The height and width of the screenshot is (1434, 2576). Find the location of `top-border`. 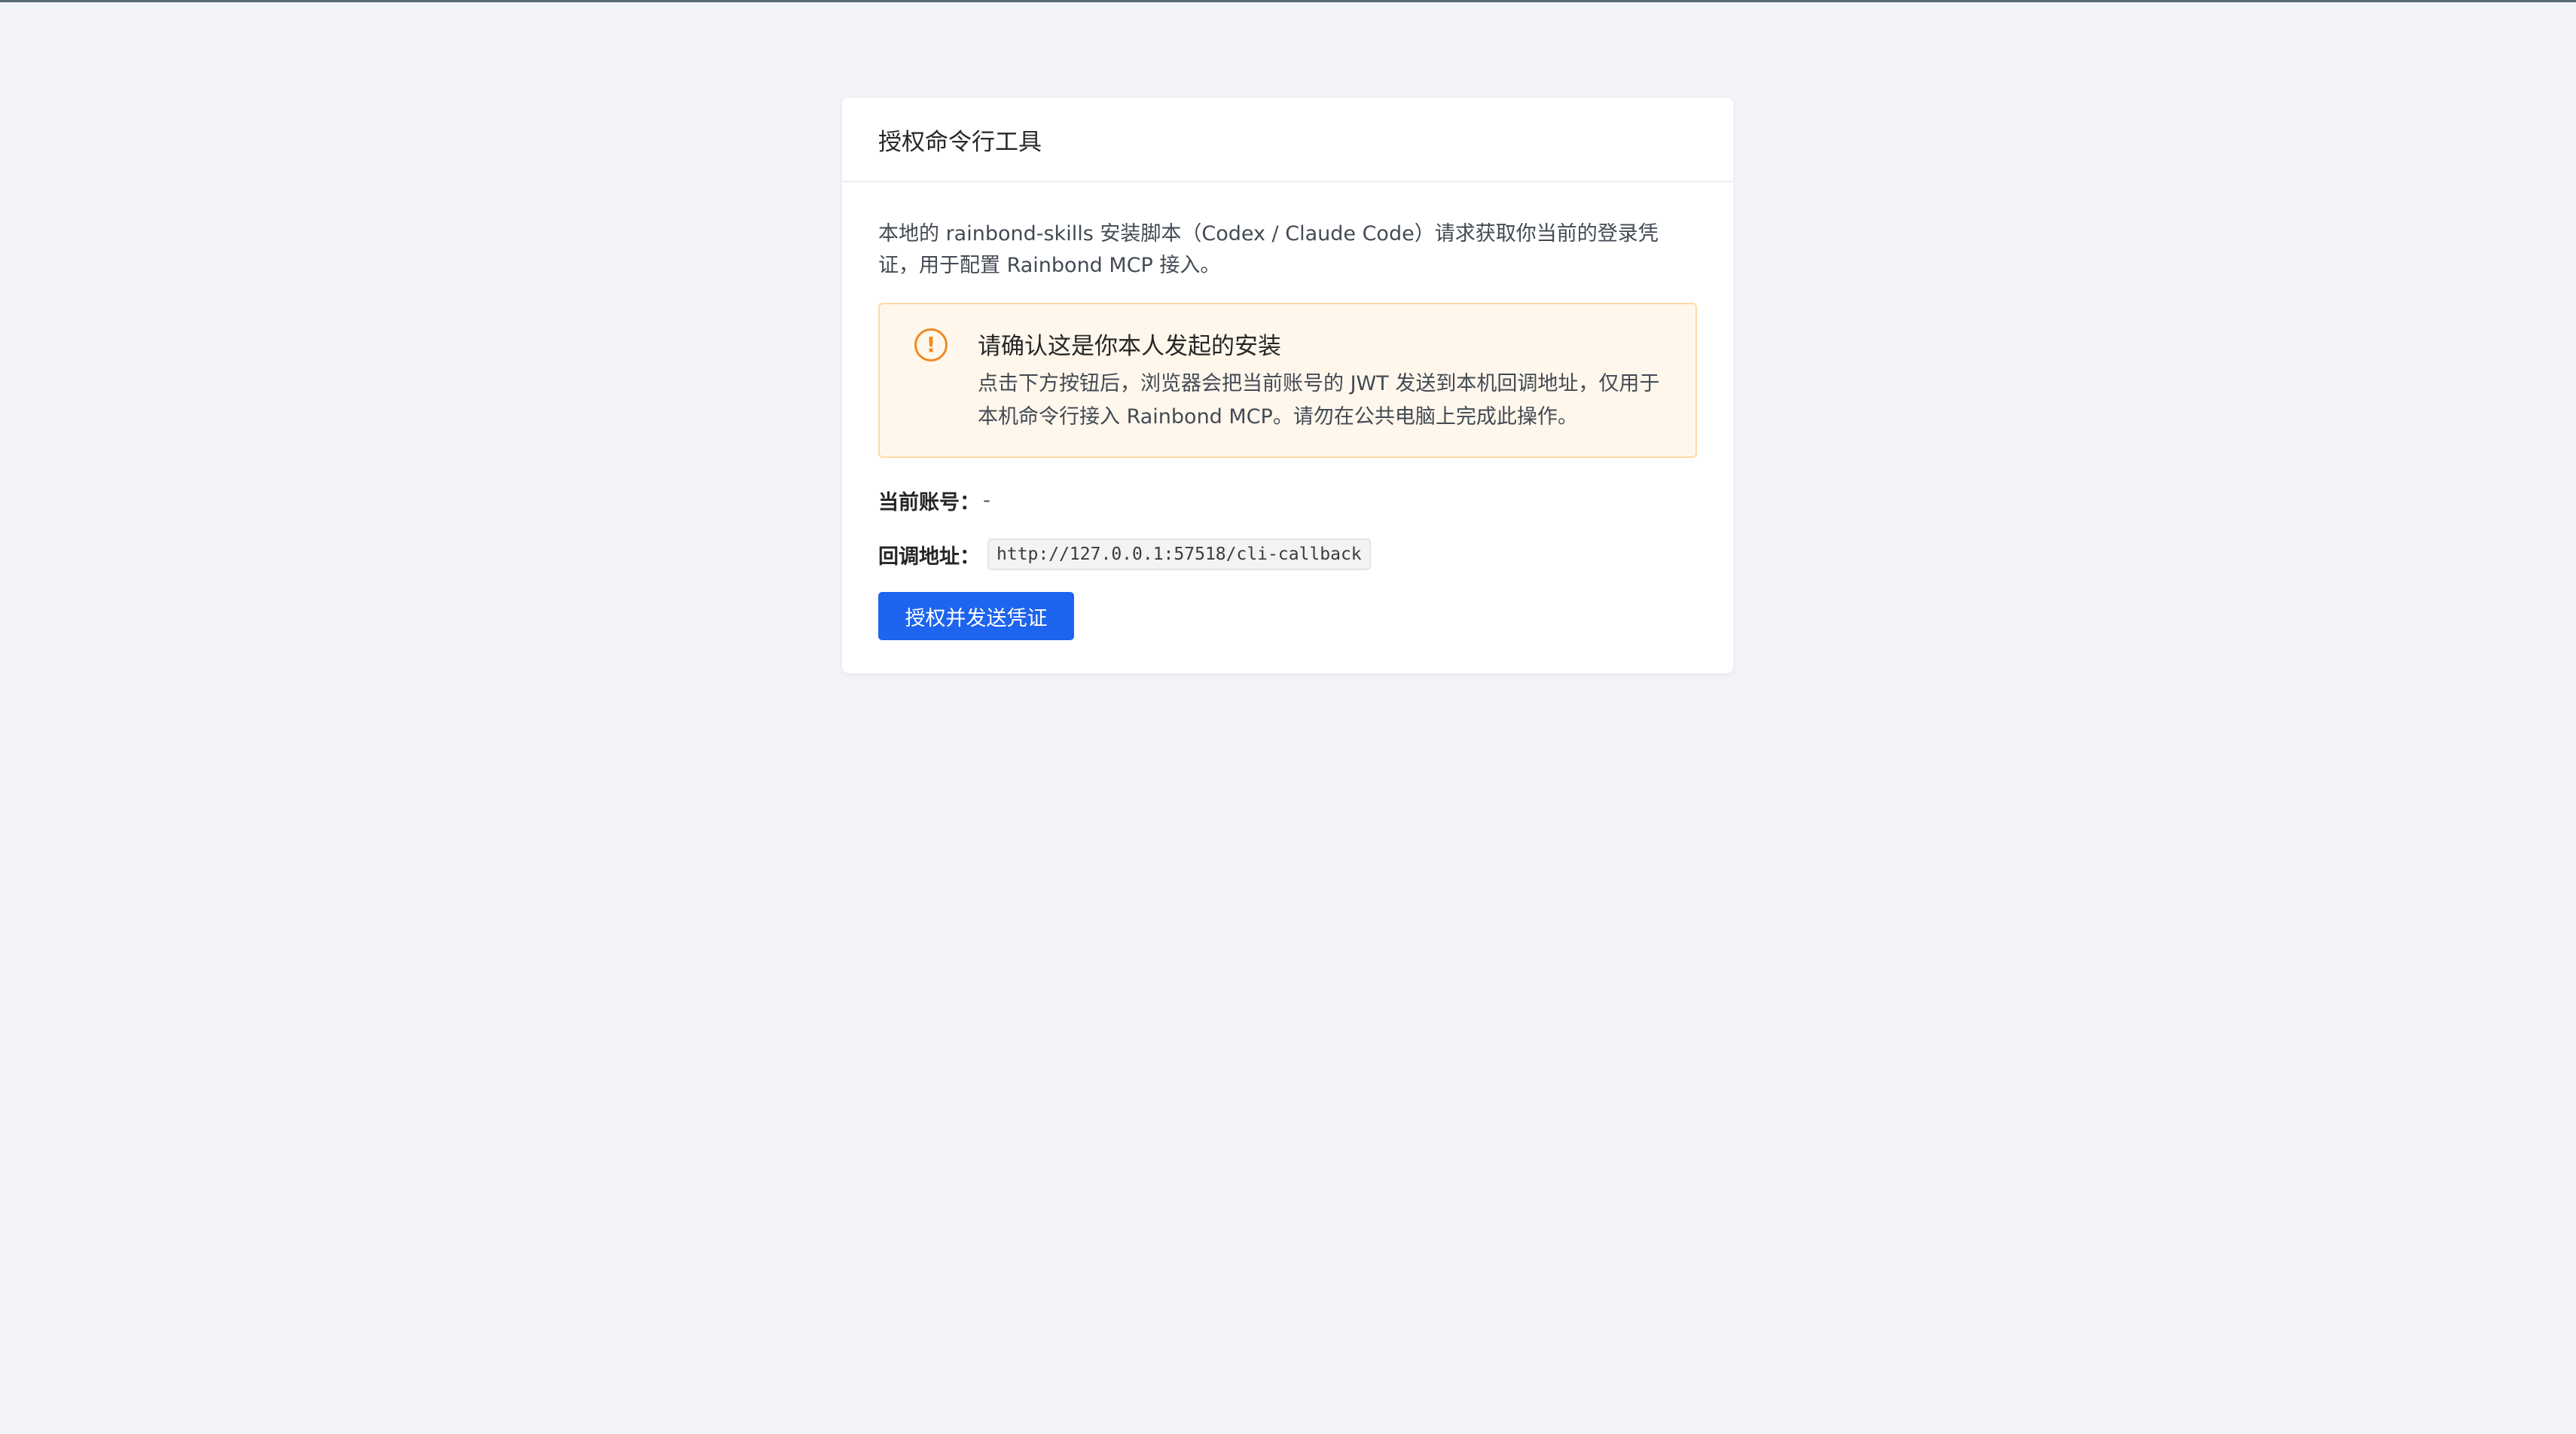

top-border is located at coordinates (1288, 1).